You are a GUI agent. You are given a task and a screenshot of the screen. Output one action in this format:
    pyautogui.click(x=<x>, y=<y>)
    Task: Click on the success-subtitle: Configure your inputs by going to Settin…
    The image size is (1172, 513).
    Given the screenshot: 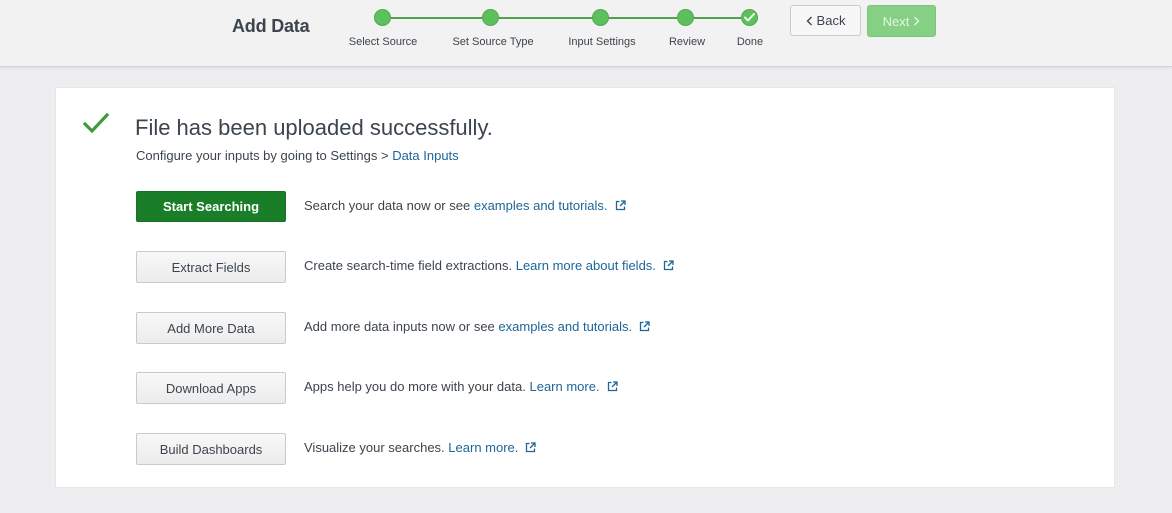 What is the action you would take?
    pyautogui.click(x=297, y=155)
    